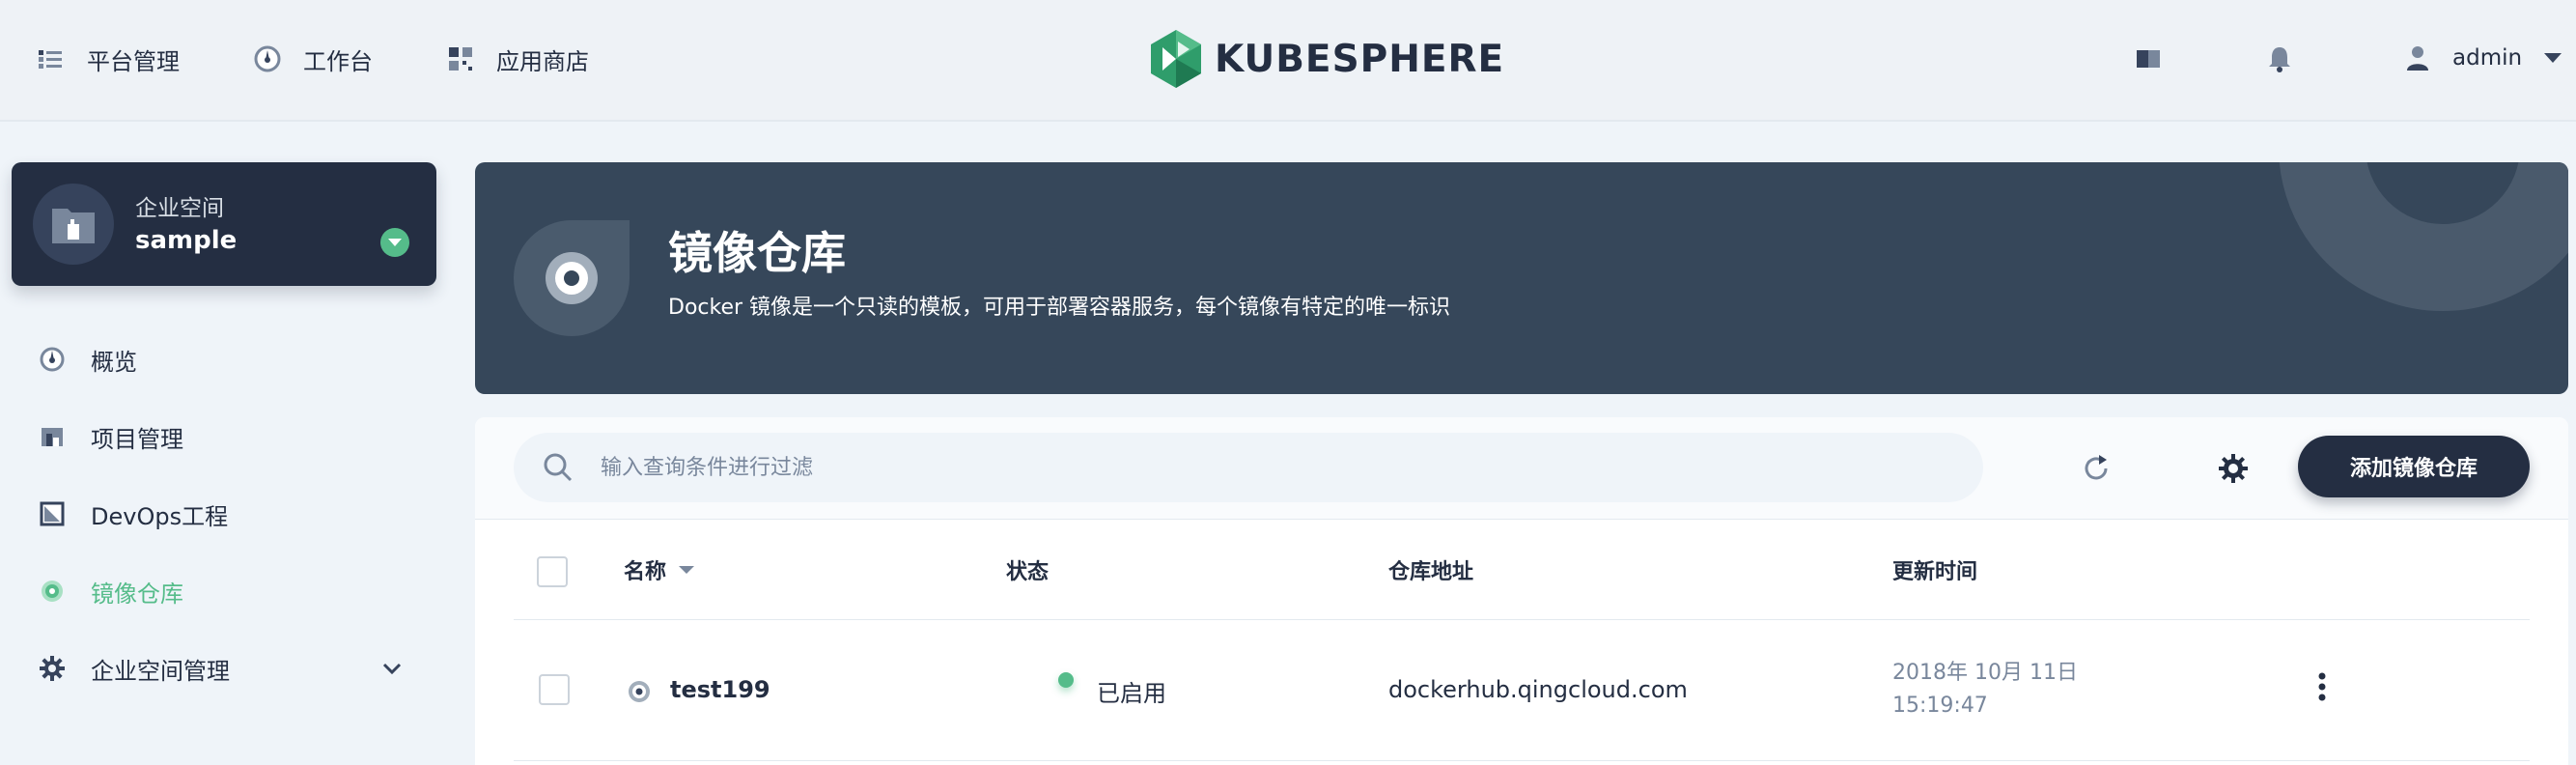 This screenshot has height=765, width=2576. I want to click on sidebar-item-projects: 项目管理, so click(223, 437).